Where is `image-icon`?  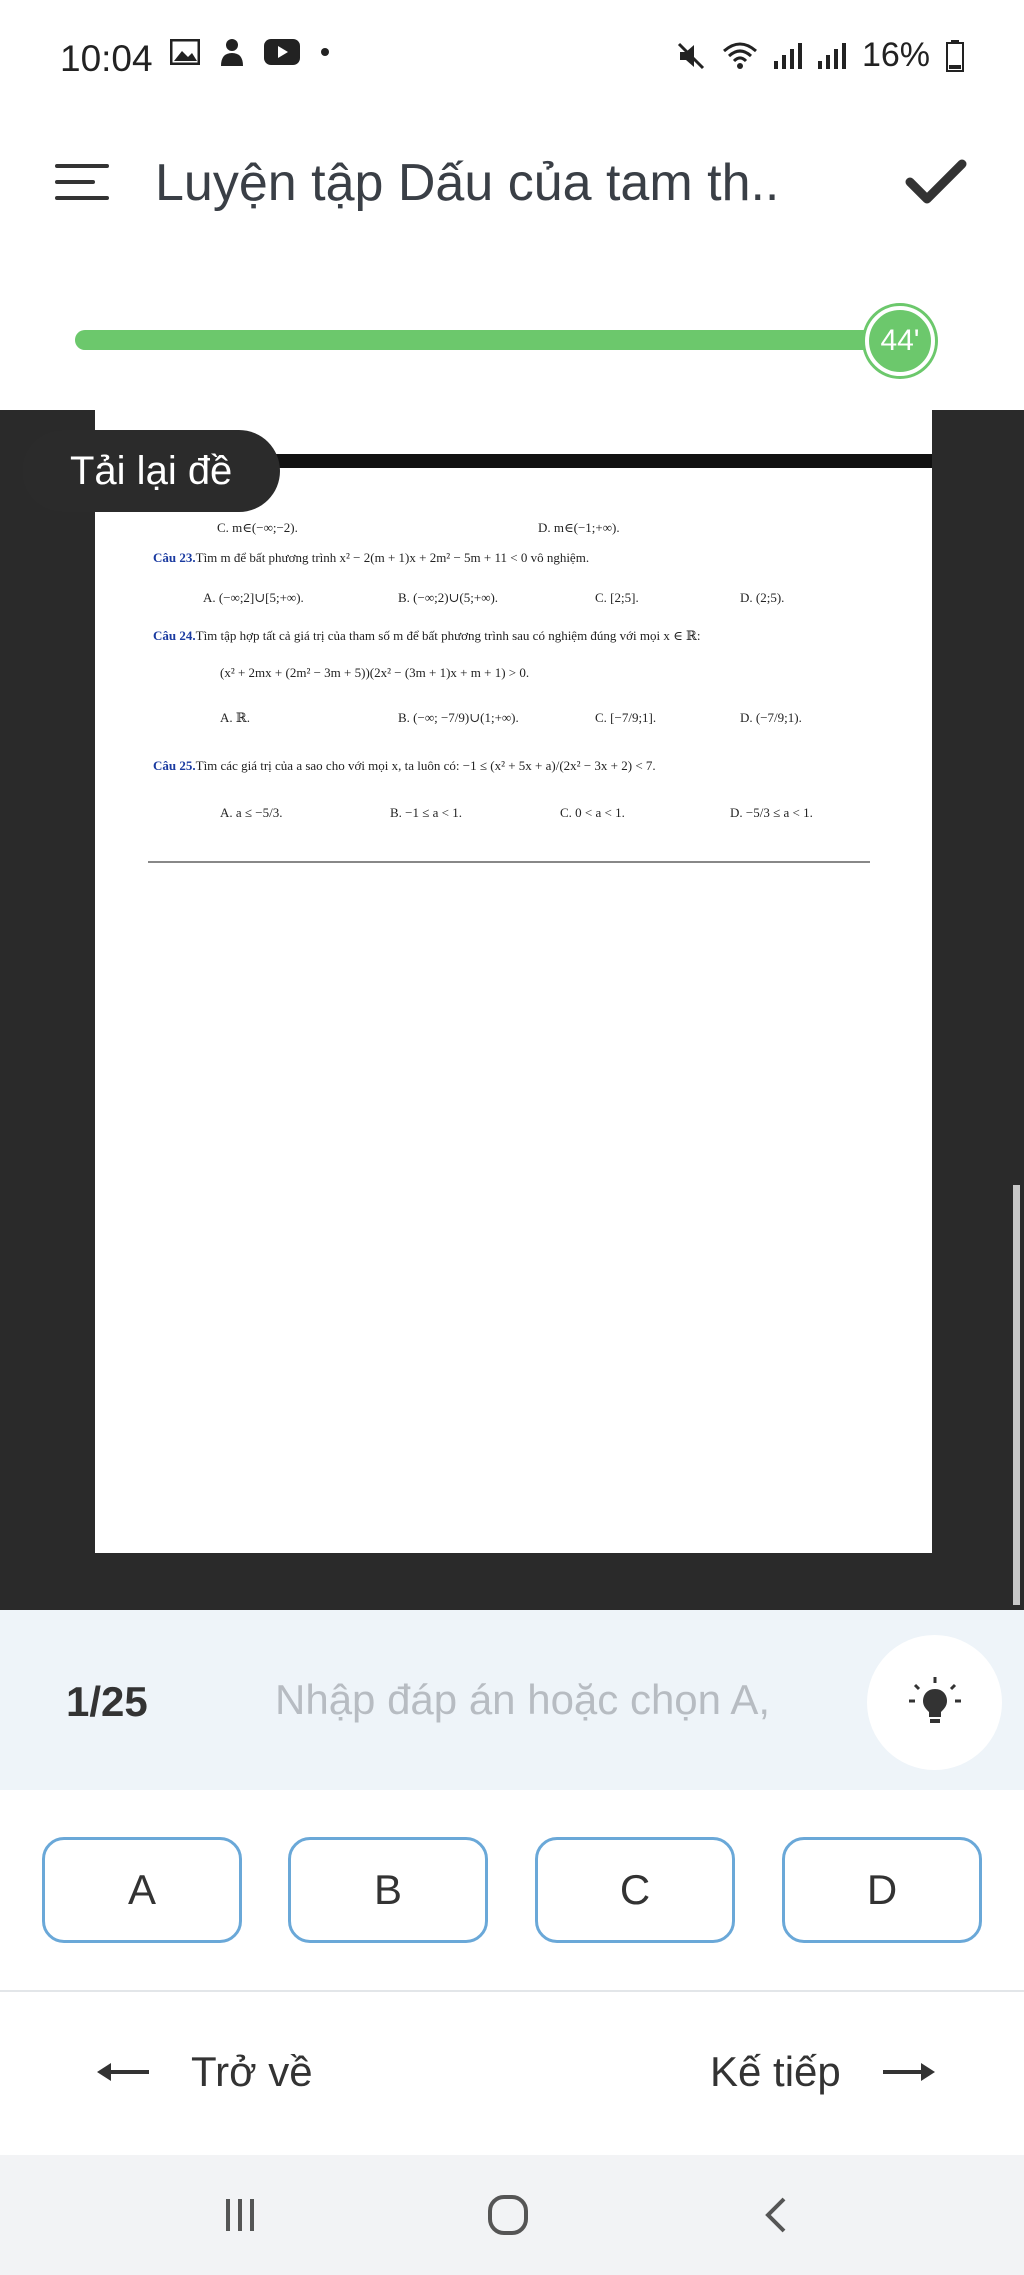 image-icon is located at coordinates (185, 52).